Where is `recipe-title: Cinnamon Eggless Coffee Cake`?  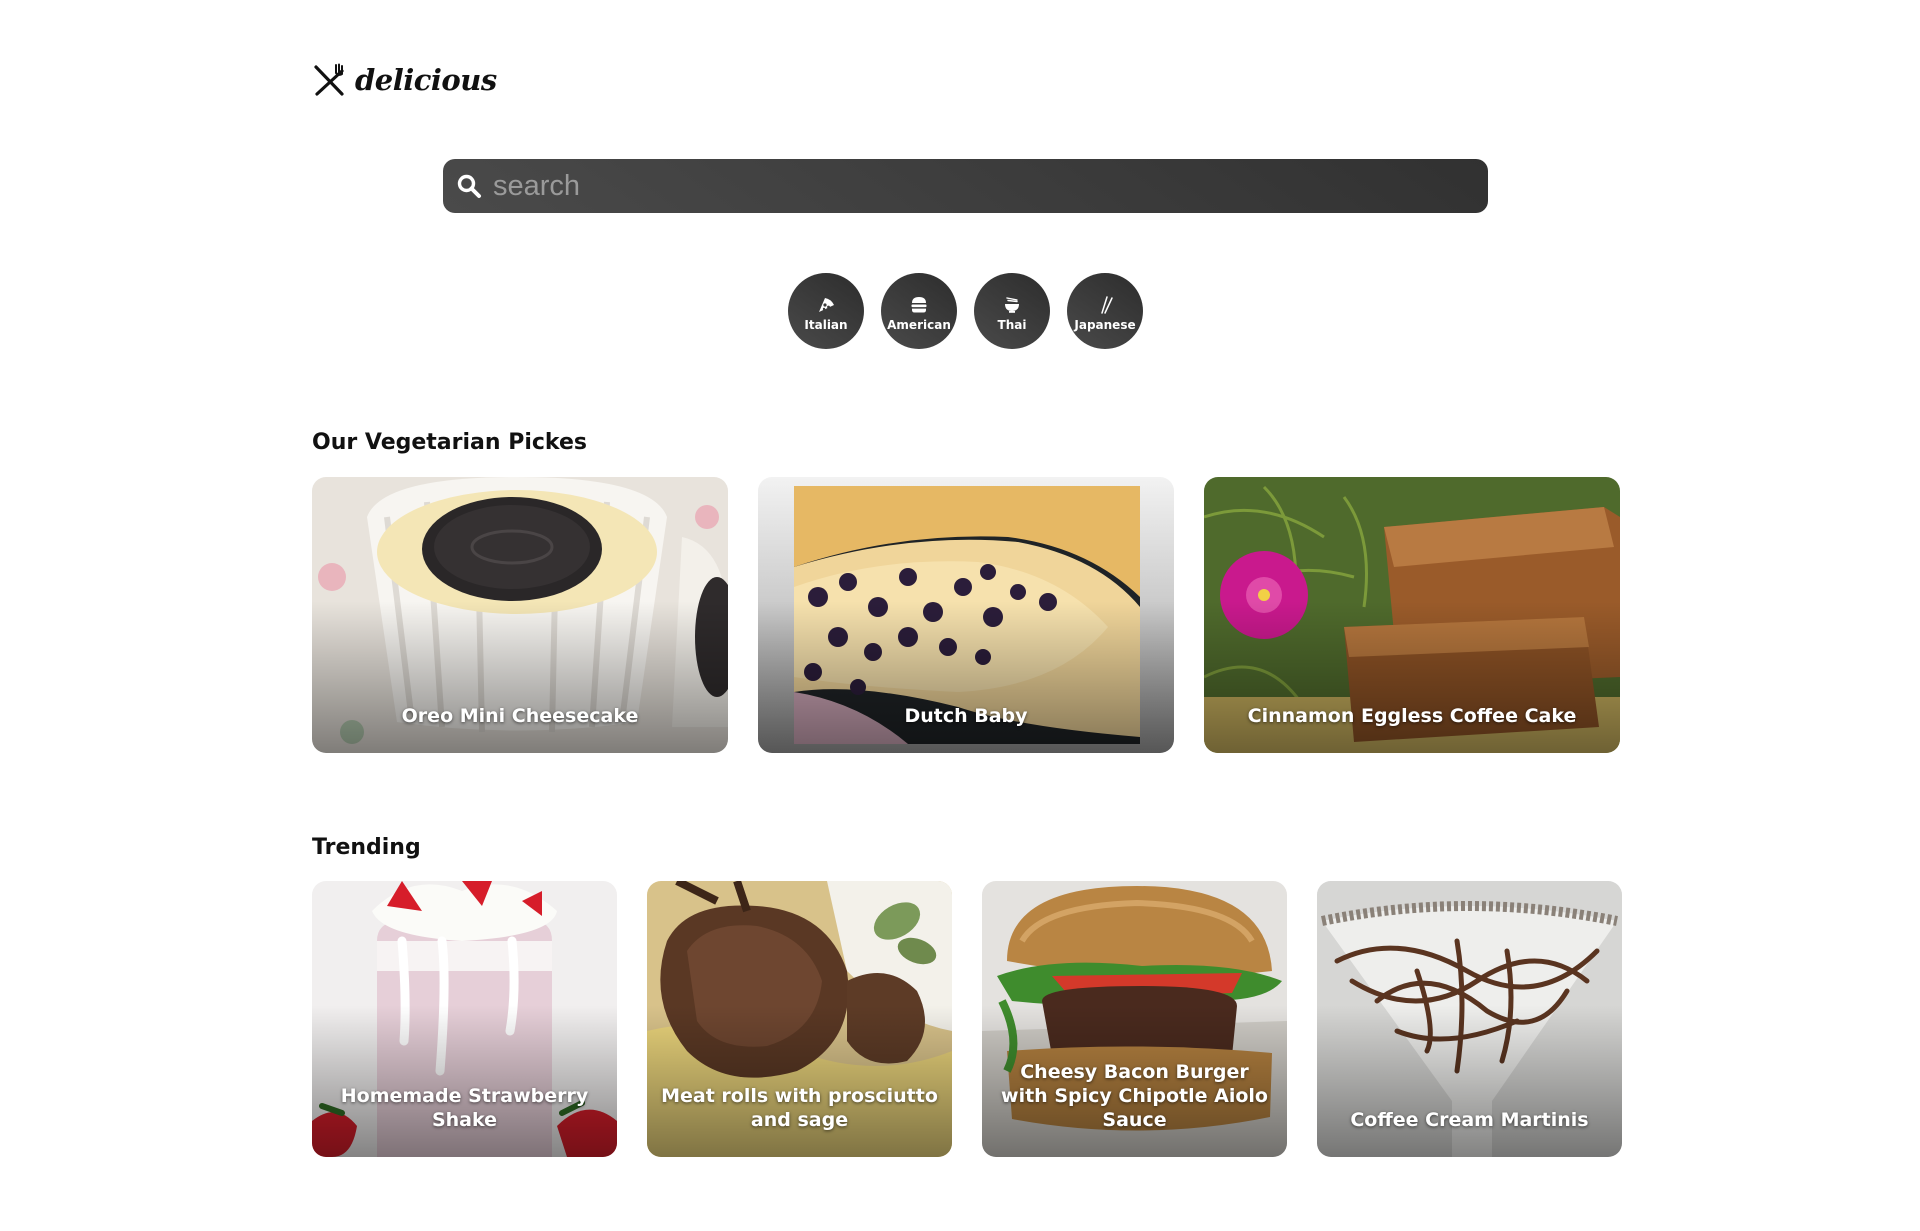 recipe-title: Cinnamon Eggless Coffee Cake is located at coordinates (1412, 716).